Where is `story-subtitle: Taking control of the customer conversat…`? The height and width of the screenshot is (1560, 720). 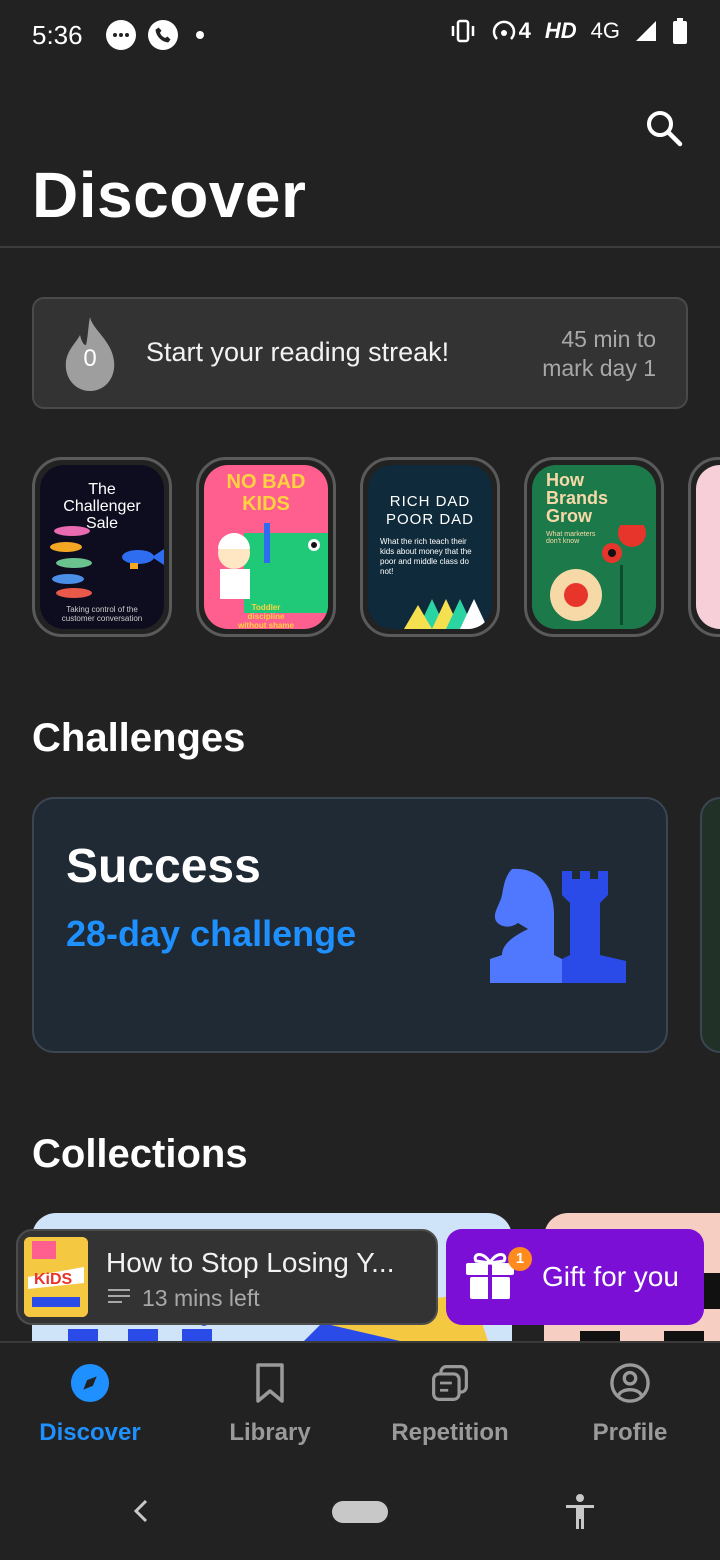
story-subtitle: Taking control of the customer conversat… is located at coordinates (102, 614).